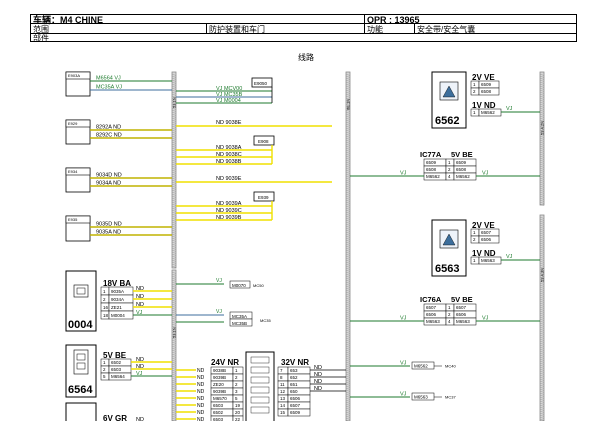 Image resolution: width=607 pixels, height=421 pixels. I want to click on wire-label-e908-2: ND 9038B, so click(229, 162).